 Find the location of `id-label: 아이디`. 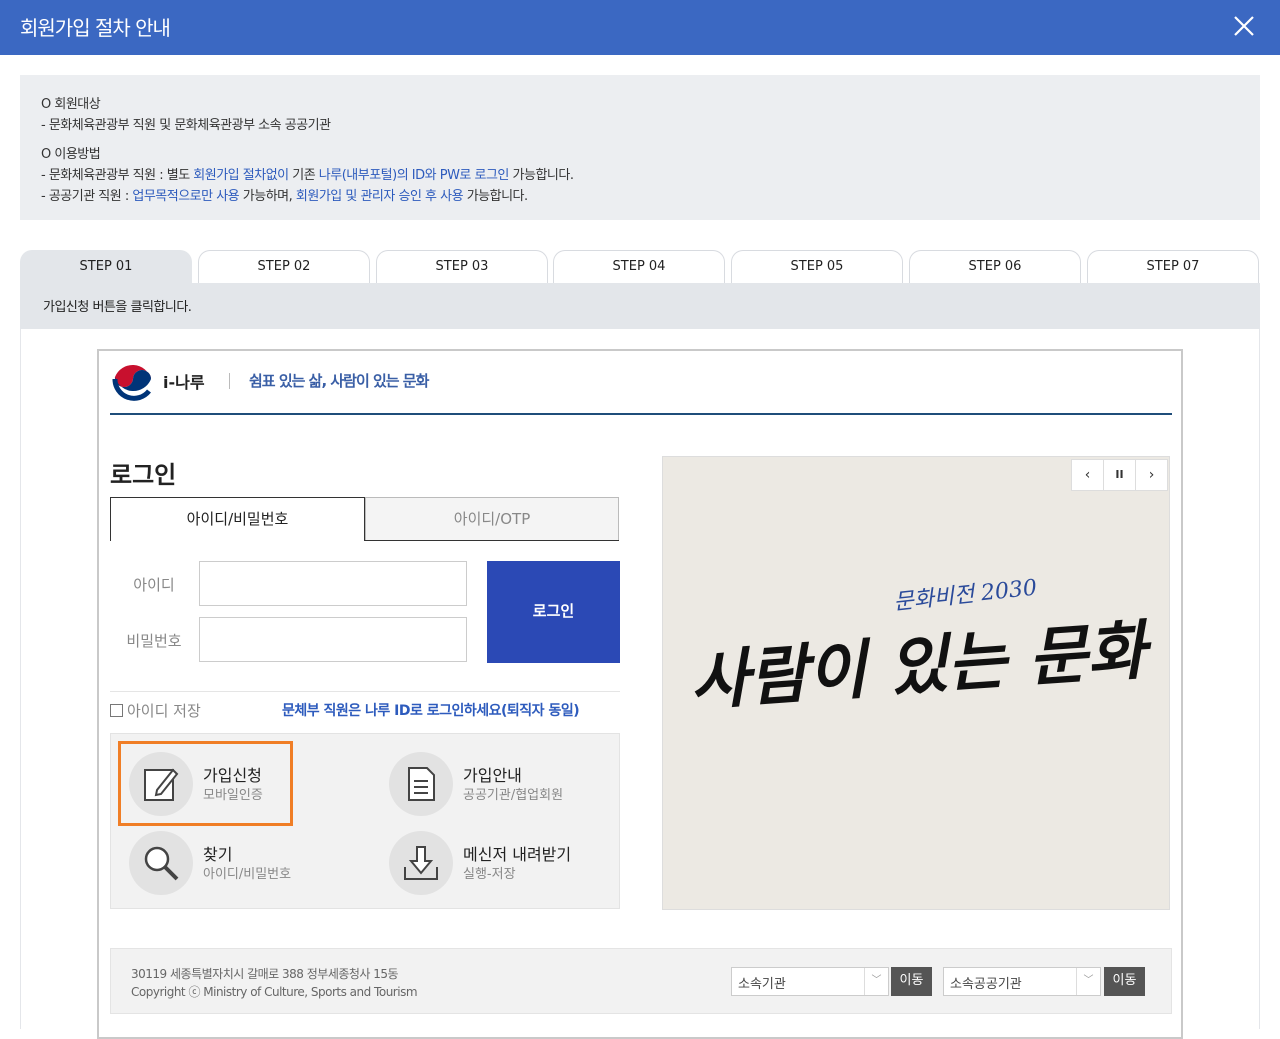

id-label: 아이디 is located at coordinates (154, 585).